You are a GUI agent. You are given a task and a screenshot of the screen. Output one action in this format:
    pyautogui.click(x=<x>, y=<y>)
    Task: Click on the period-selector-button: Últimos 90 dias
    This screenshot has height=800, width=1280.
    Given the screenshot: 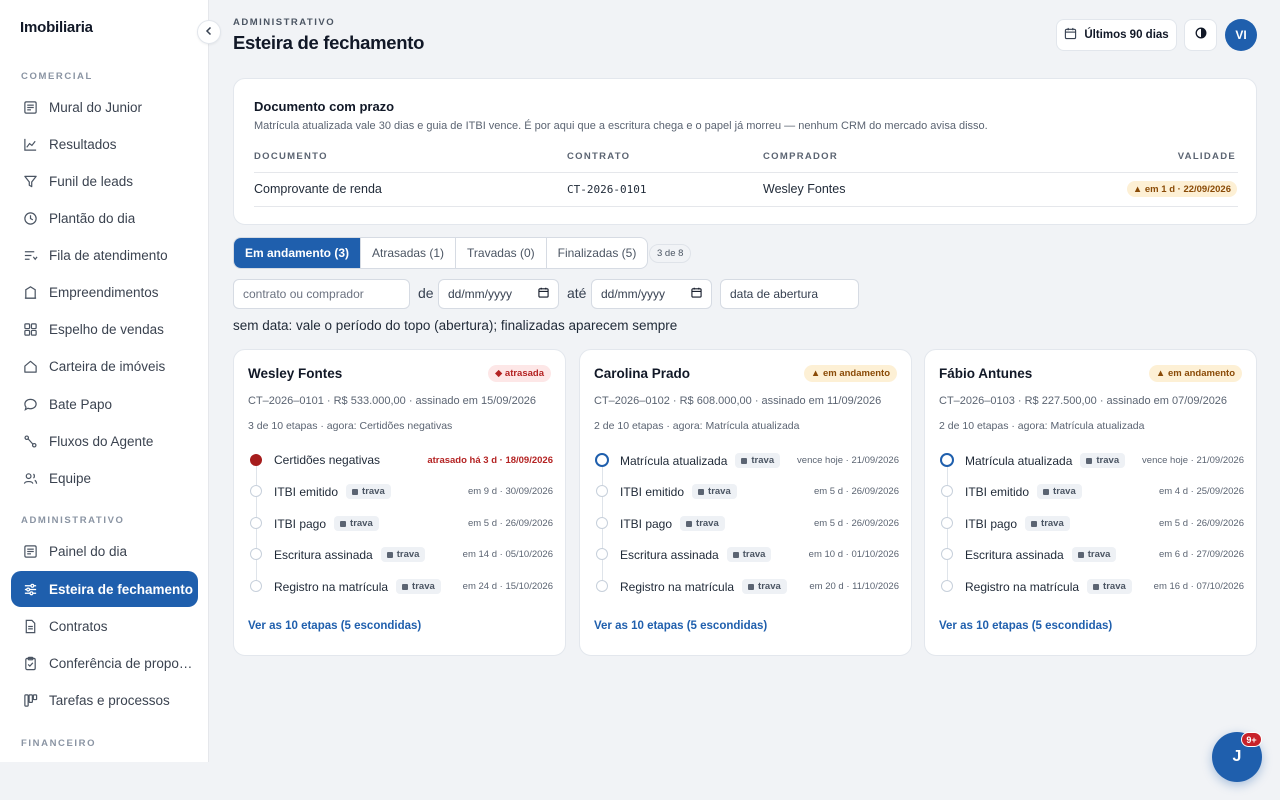 What is the action you would take?
    pyautogui.click(x=1116, y=35)
    